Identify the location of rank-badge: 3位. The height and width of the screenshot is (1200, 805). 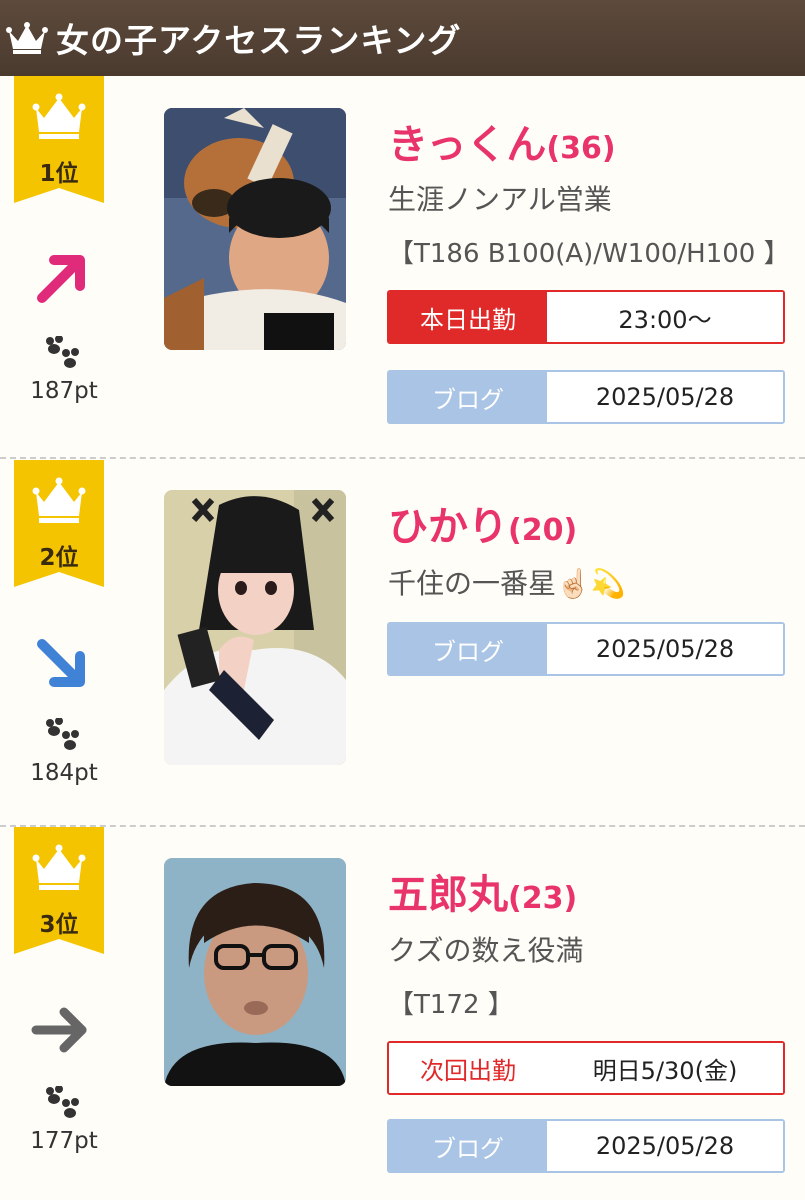
(59, 890).